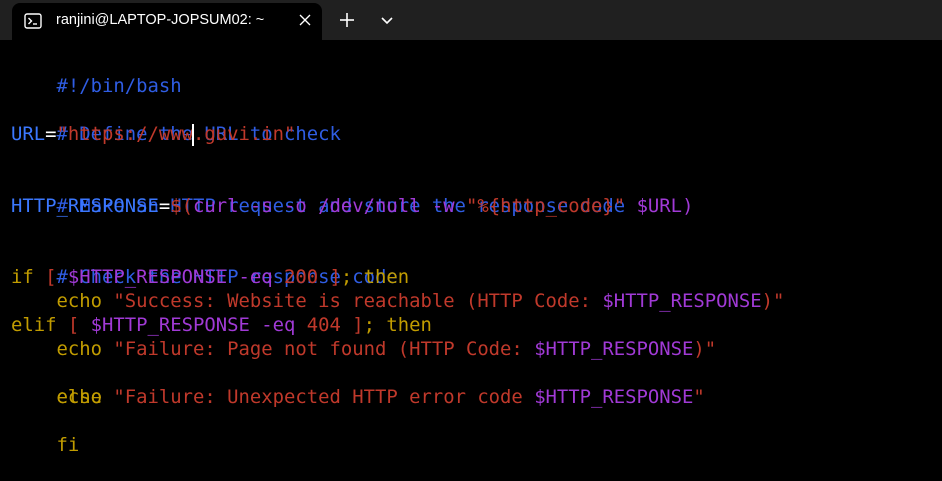 The height and width of the screenshot is (481, 942). I want to click on string-literal: "https://www, so click(124, 134).